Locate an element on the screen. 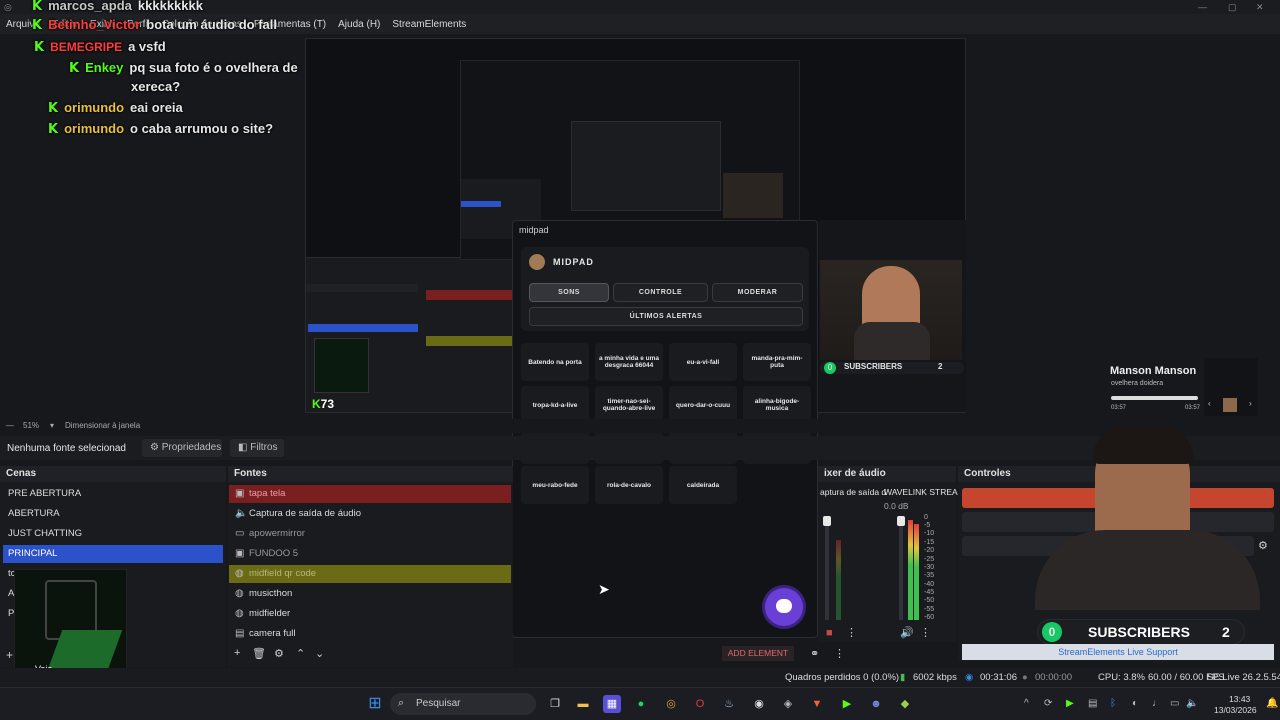 Image resolution: width=1280 pixels, height=720 pixels. file-explorer-icon: ▬ is located at coordinates (583, 704).